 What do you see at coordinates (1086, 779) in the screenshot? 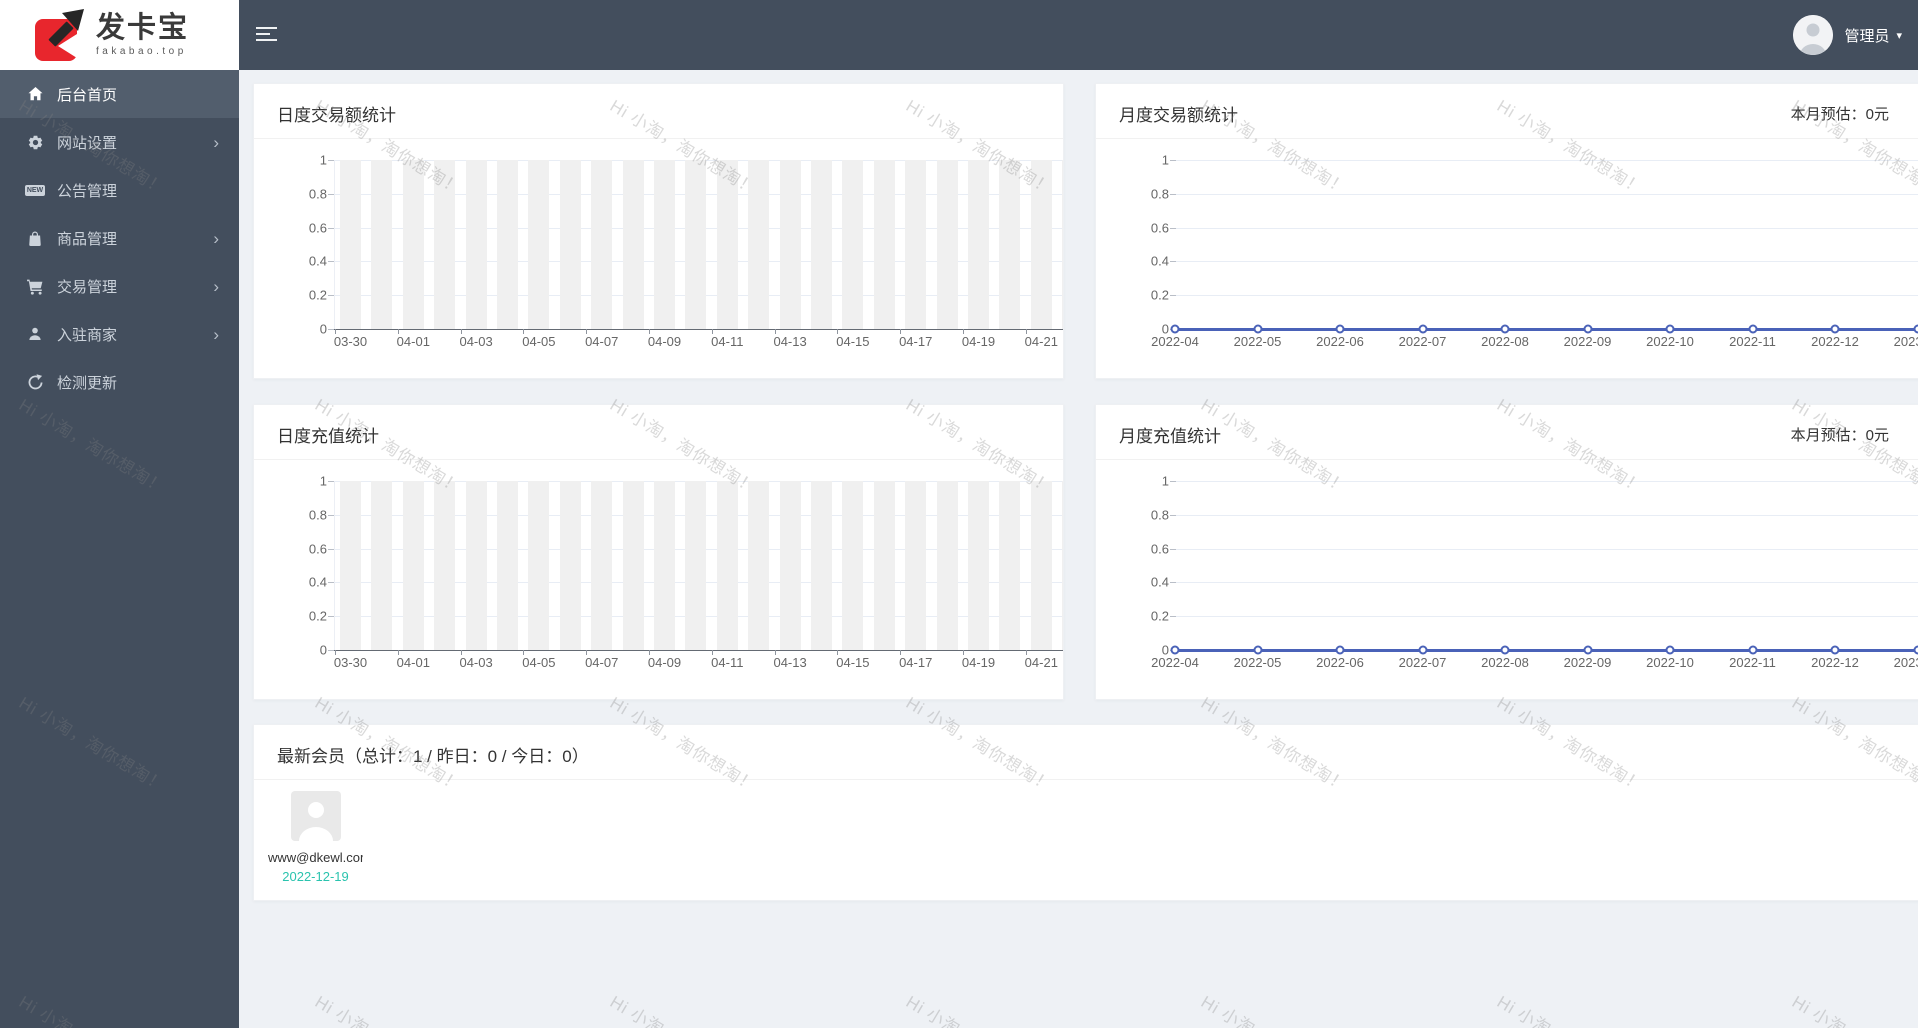
I see `divider` at bounding box center [1086, 779].